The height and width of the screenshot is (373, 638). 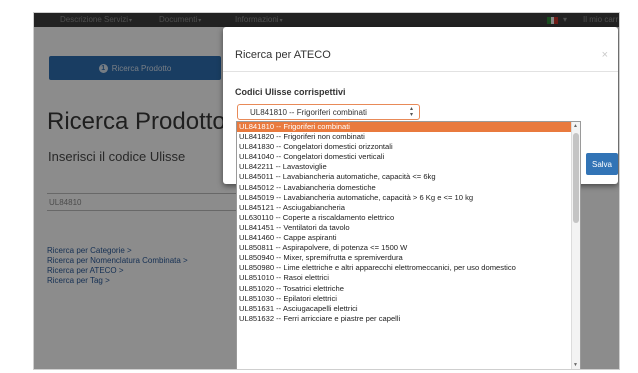 I want to click on ulisse-codes-select: UL841810 -- Frigoriferi combinati ▴ ▾, so click(x=328, y=112).